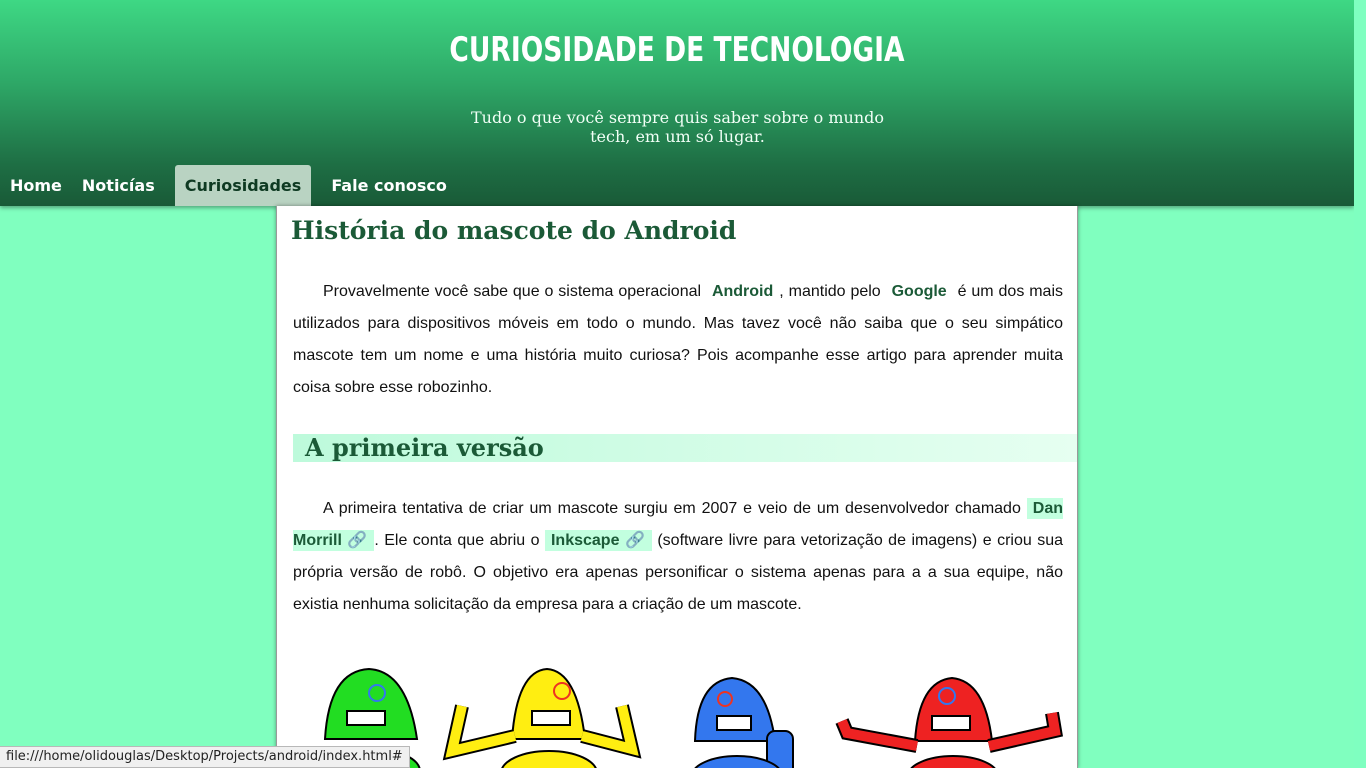 This screenshot has height=768, width=1366. I want to click on section-heading: A primeira versão, so click(685, 448).